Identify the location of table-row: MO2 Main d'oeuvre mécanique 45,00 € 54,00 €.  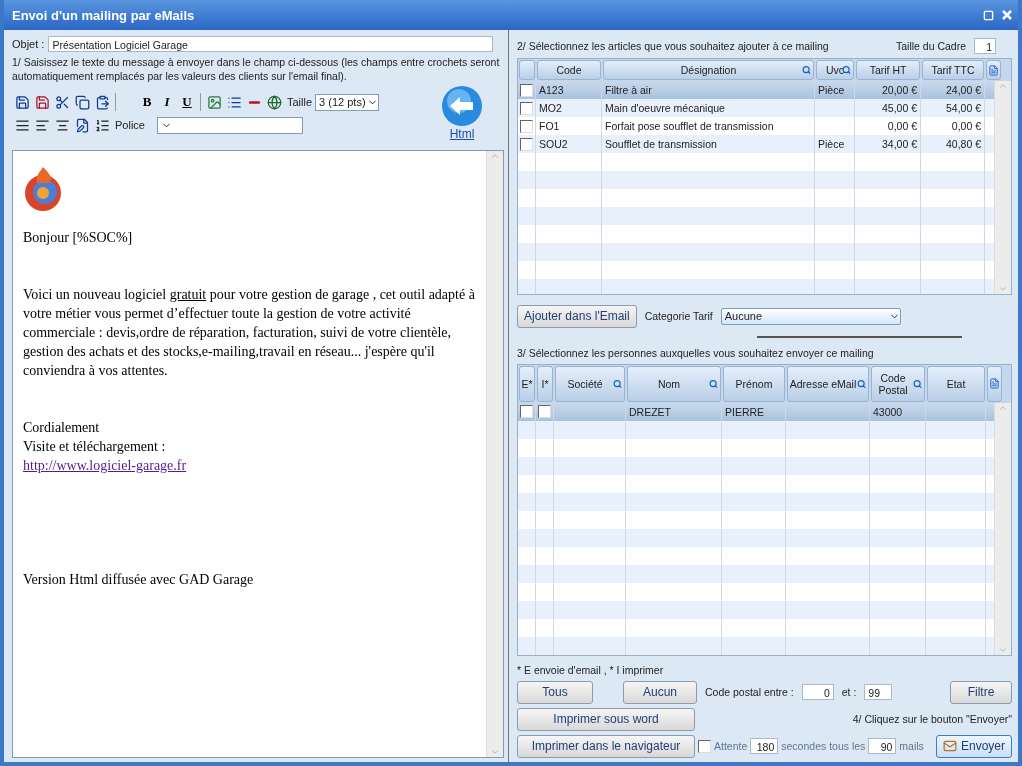
(756, 108).